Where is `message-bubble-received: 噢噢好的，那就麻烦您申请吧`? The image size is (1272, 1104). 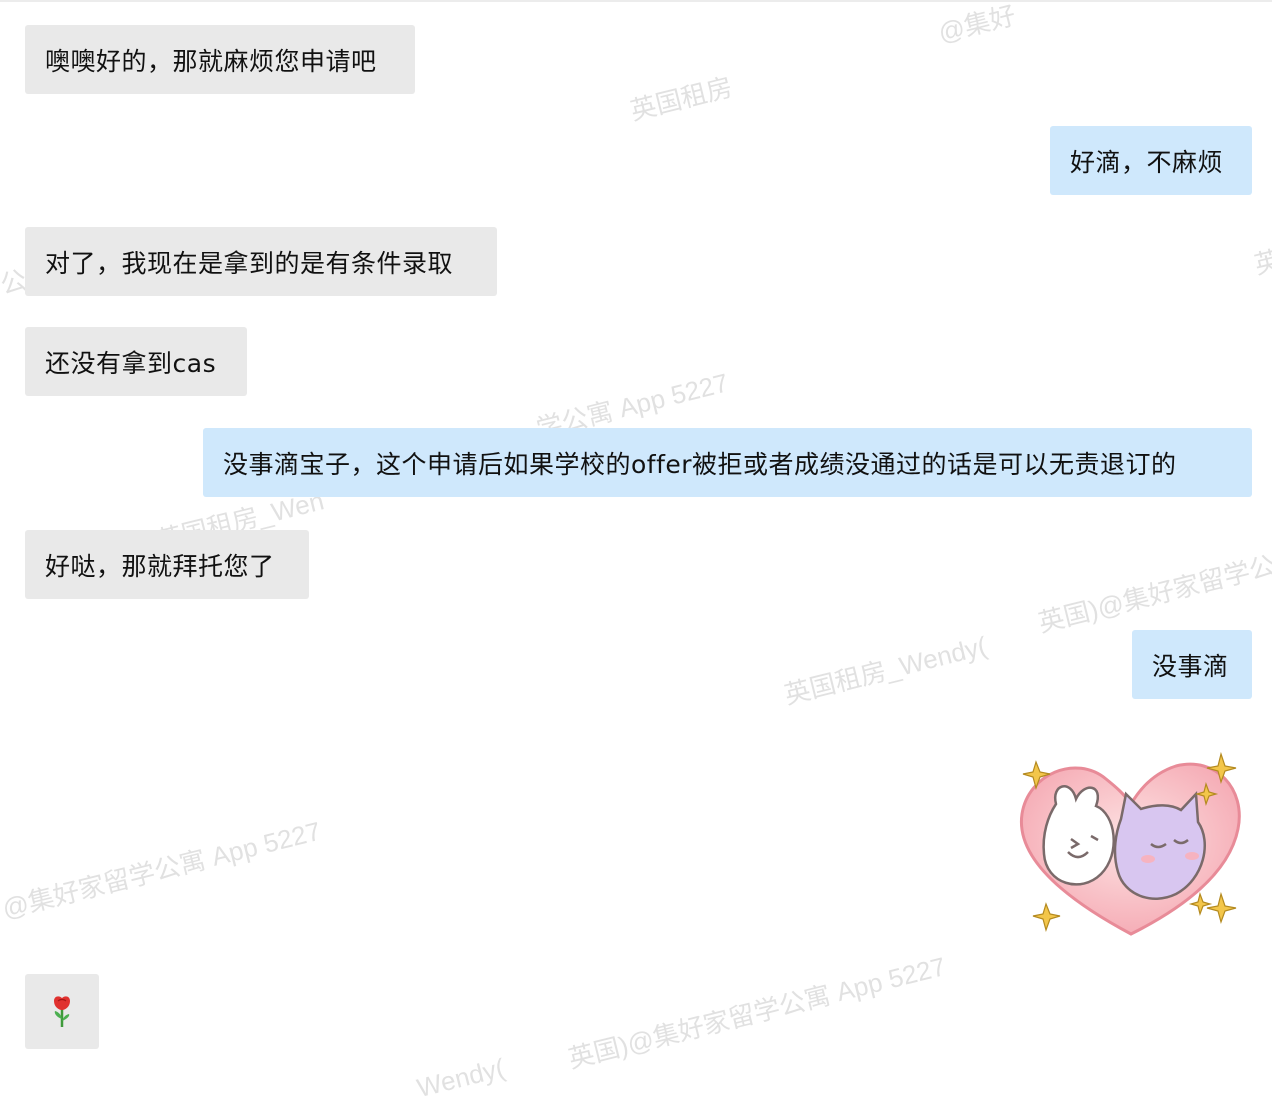 message-bubble-received: 噢噢好的，那就麻烦您申请吧 is located at coordinates (220, 59).